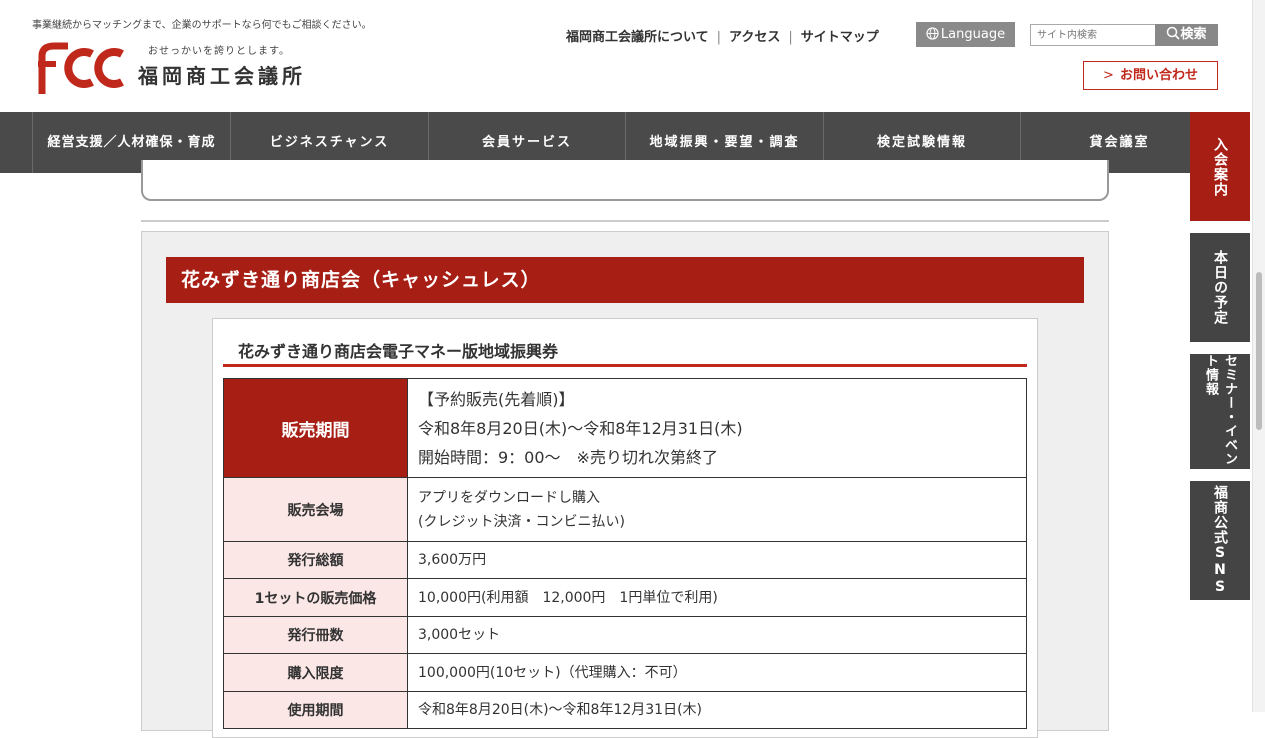  I want to click on site-logo: おせっかいを誇りとします。 福岡商工会議所, so click(184, 69).